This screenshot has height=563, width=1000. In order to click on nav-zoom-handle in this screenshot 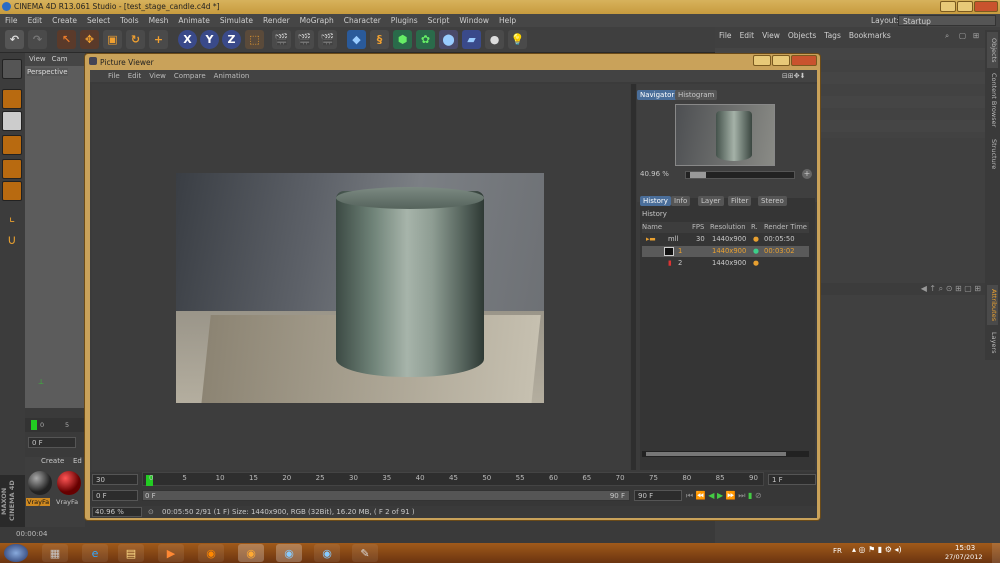, I will do `click(698, 175)`.